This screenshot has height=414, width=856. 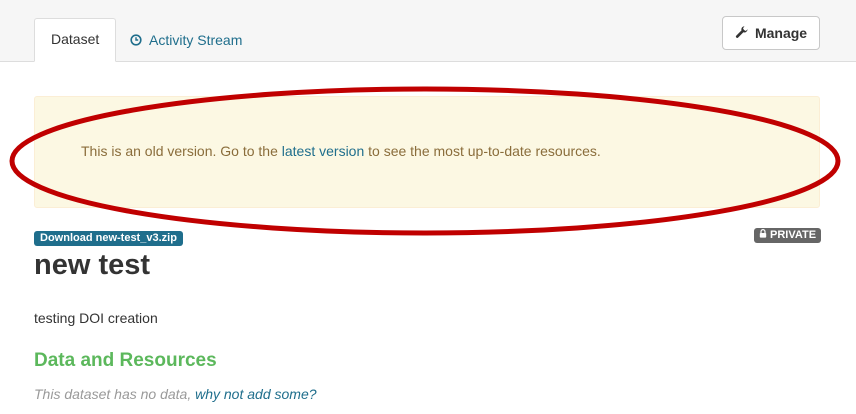 What do you see at coordinates (323, 151) in the screenshot?
I see `latest-version-link: latest version` at bounding box center [323, 151].